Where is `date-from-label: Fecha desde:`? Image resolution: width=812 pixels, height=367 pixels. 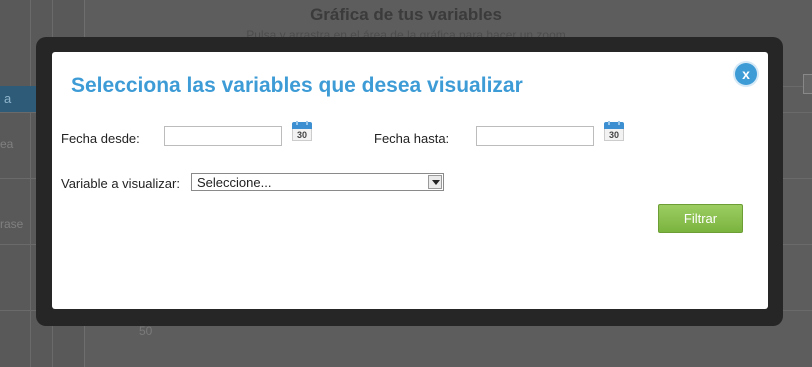
date-from-label: Fecha desde: is located at coordinates (100, 138).